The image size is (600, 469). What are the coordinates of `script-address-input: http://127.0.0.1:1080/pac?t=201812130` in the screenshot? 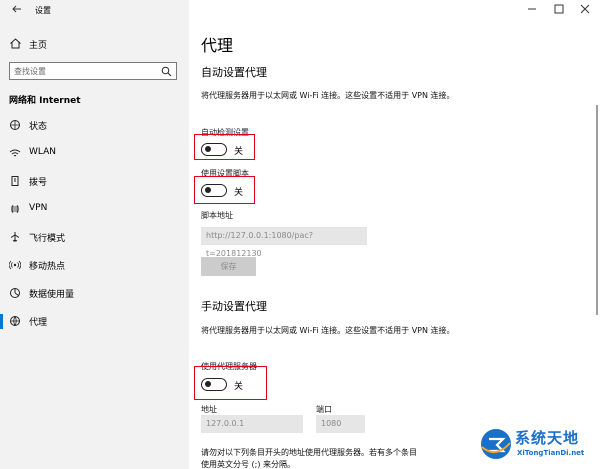 It's located at (284, 242).